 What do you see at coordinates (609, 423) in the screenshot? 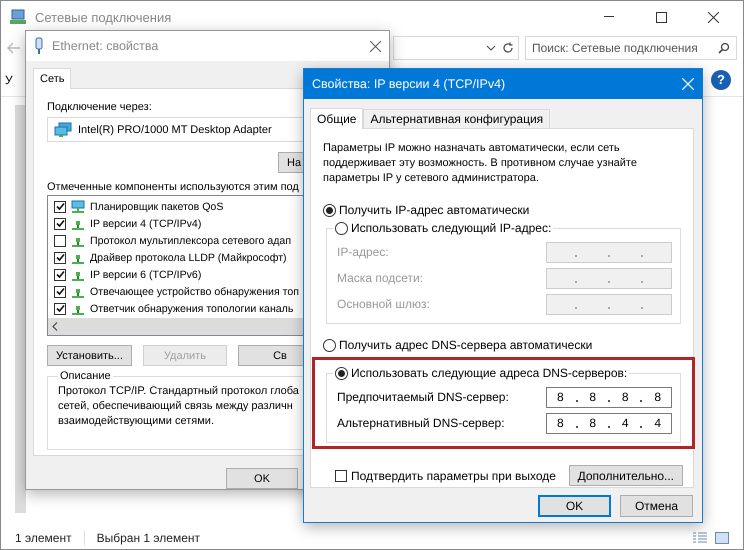
I see `dns-address-field: 8 8 4 4` at bounding box center [609, 423].